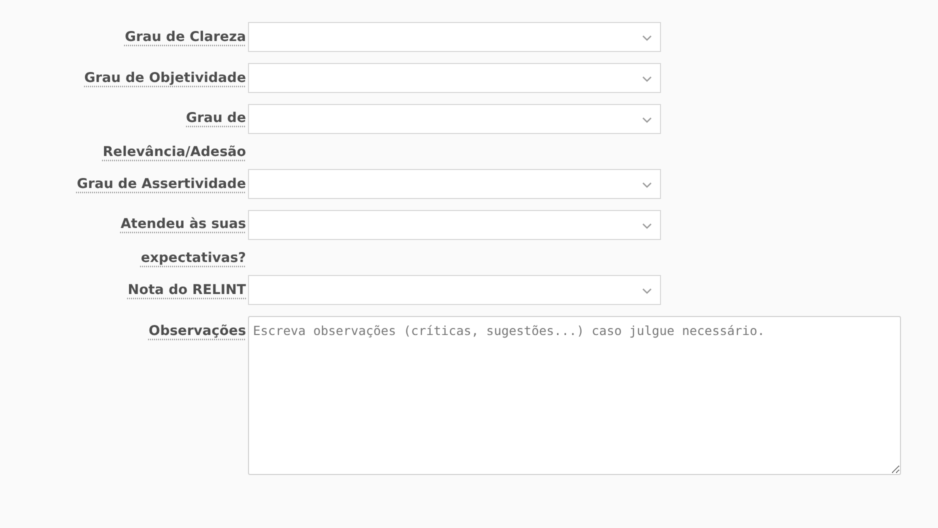 The width and height of the screenshot is (938, 528). I want to click on field-label: Grau de Clareza, so click(185, 37).